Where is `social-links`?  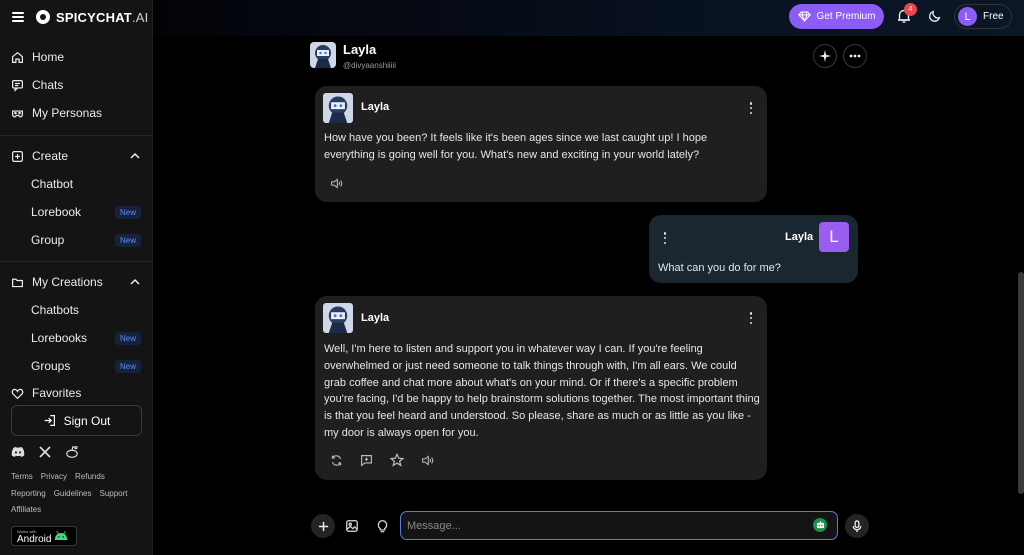 social-links is located at coordinates (45, 452).